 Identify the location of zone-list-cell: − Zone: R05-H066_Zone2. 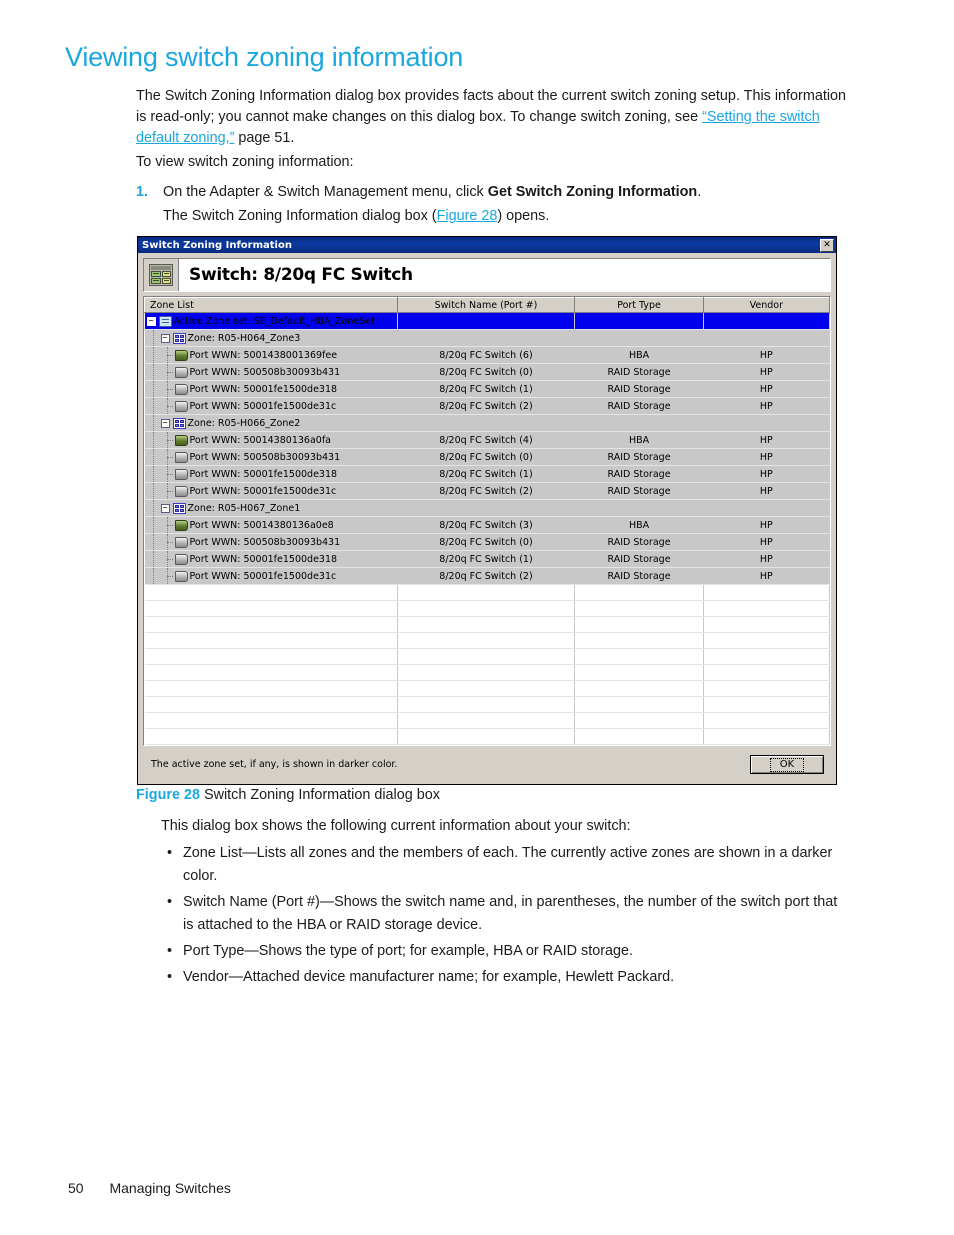
(271, 423).